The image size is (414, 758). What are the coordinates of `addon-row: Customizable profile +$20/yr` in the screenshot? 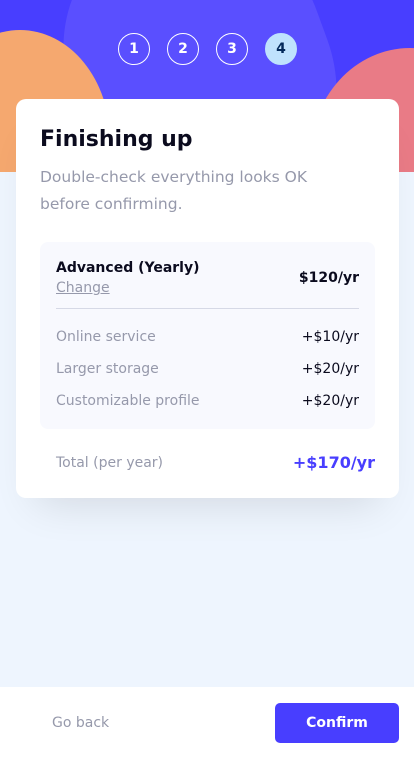 It's located at (207, 401).